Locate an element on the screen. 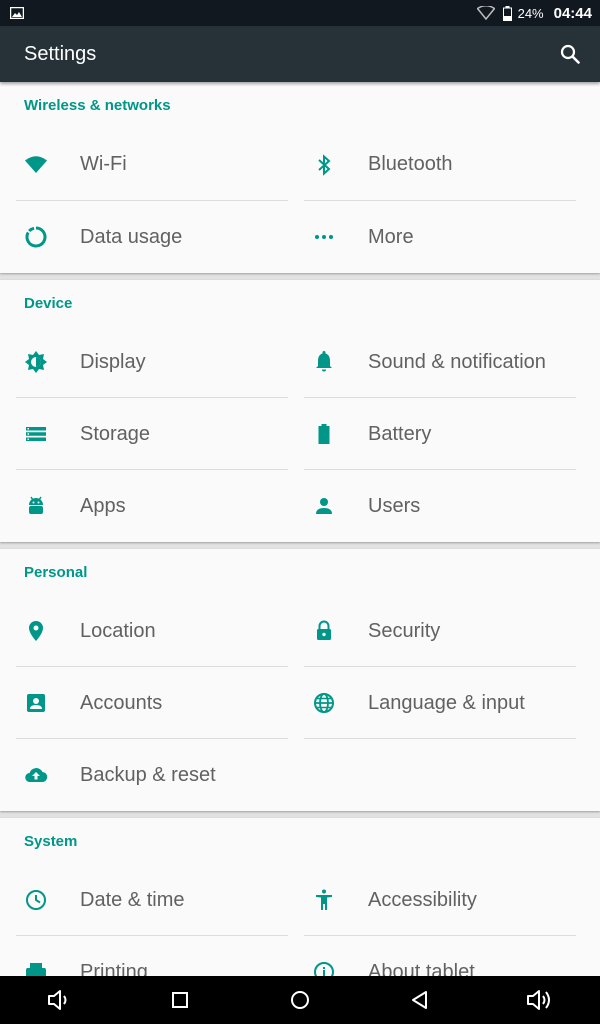 This screenshot has height=1024, width=600. setting-label: More is located at coordinates (391, 236).